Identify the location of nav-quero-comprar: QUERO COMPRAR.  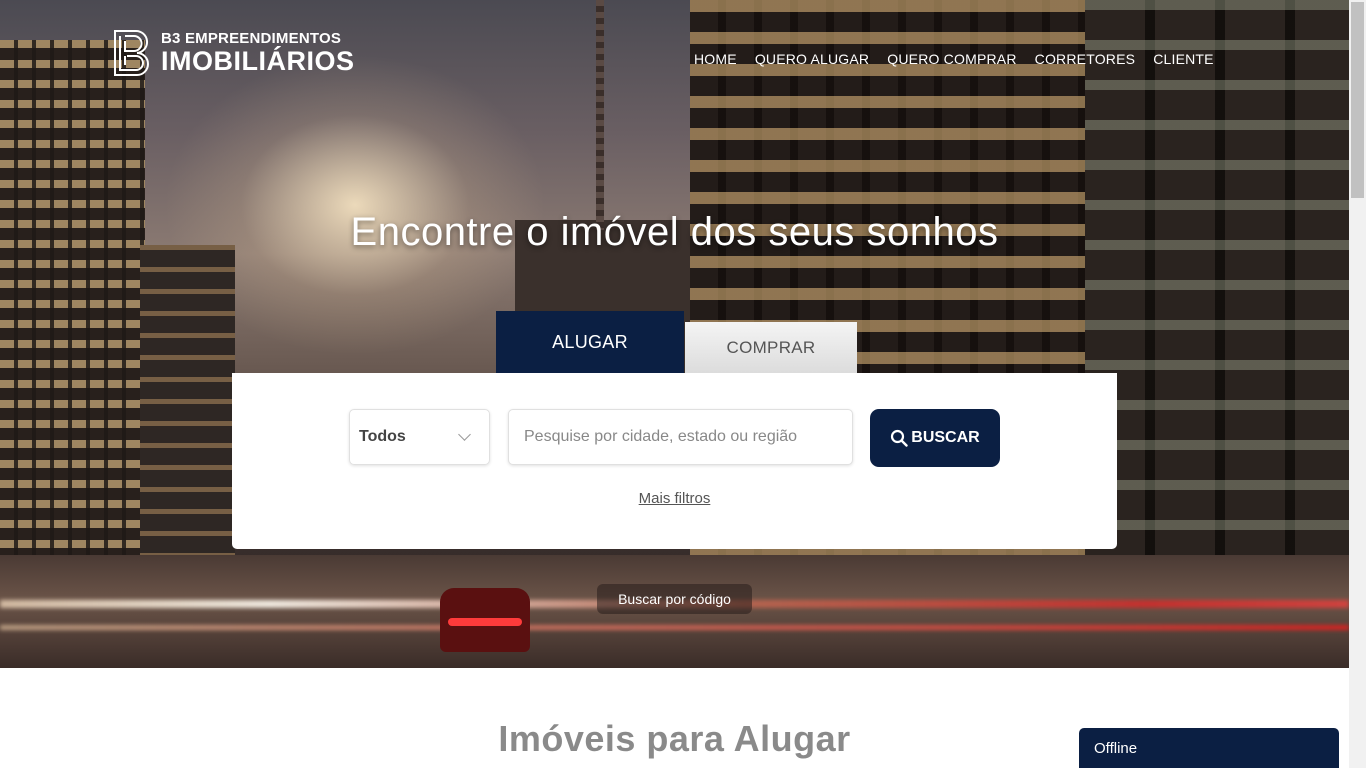
(951, 59).